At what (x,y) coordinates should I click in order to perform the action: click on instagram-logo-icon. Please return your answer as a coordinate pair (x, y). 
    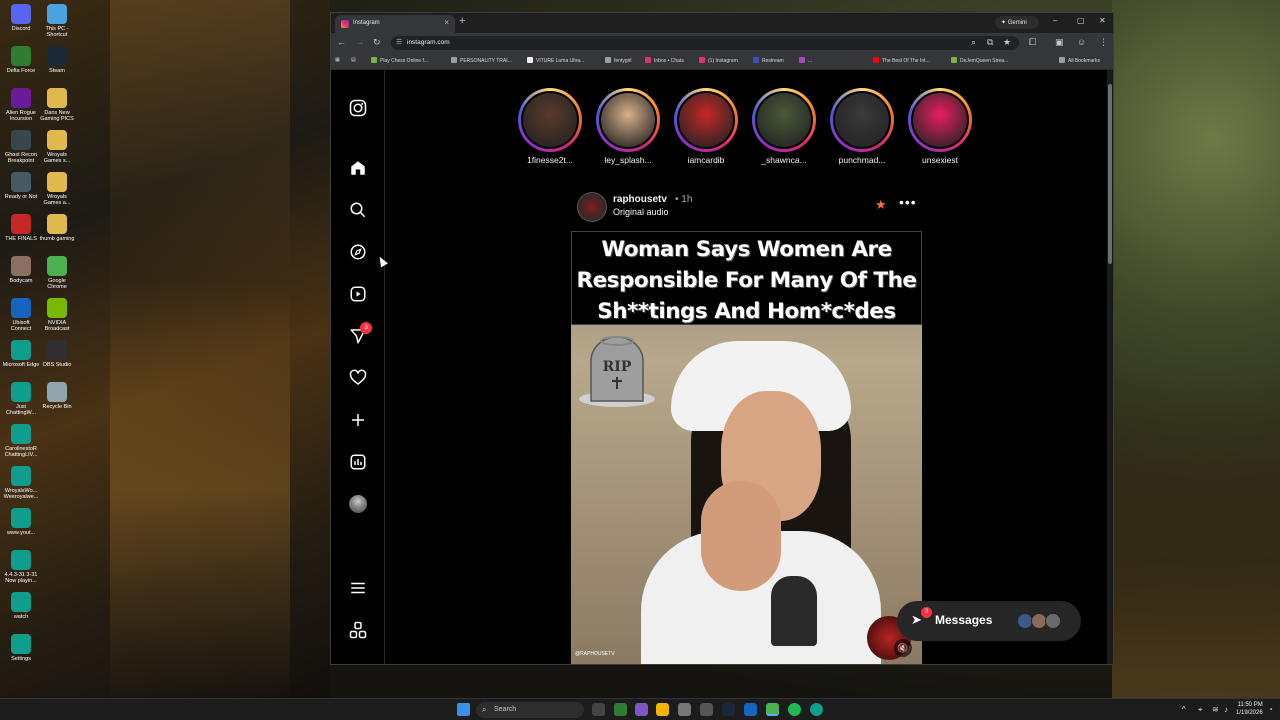
    Looking at the image, I should click on (358, 108).